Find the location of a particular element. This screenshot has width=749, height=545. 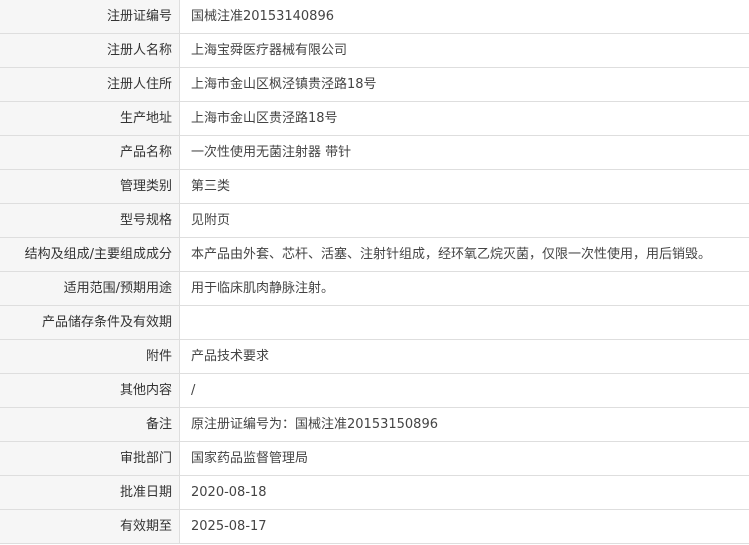

table-row-product-name: 产品名称 一次性使用无菌注射器 带针 is located at coordinates (374, 152).